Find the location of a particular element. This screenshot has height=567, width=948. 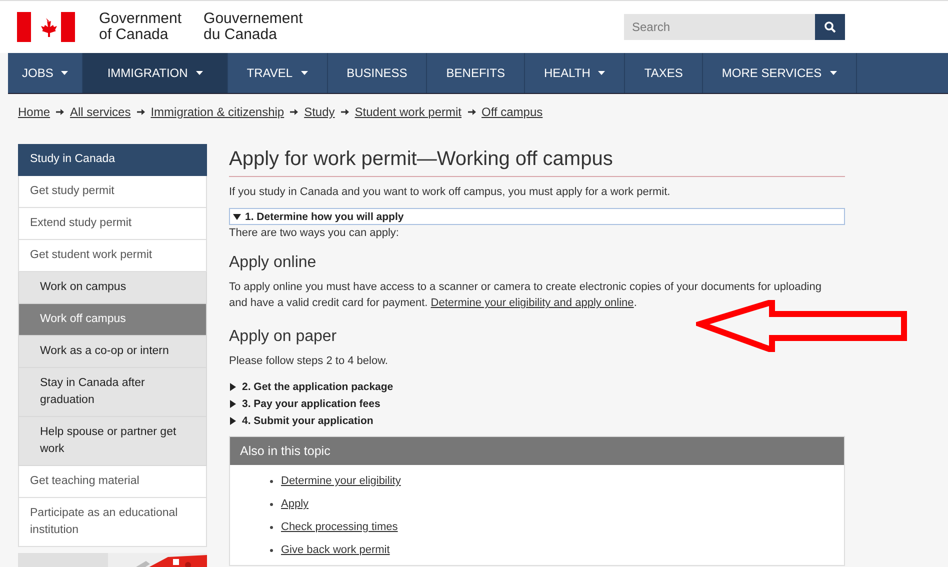

page-title: Apply for work permit—Working off campus is located at coordinates (537, 162).